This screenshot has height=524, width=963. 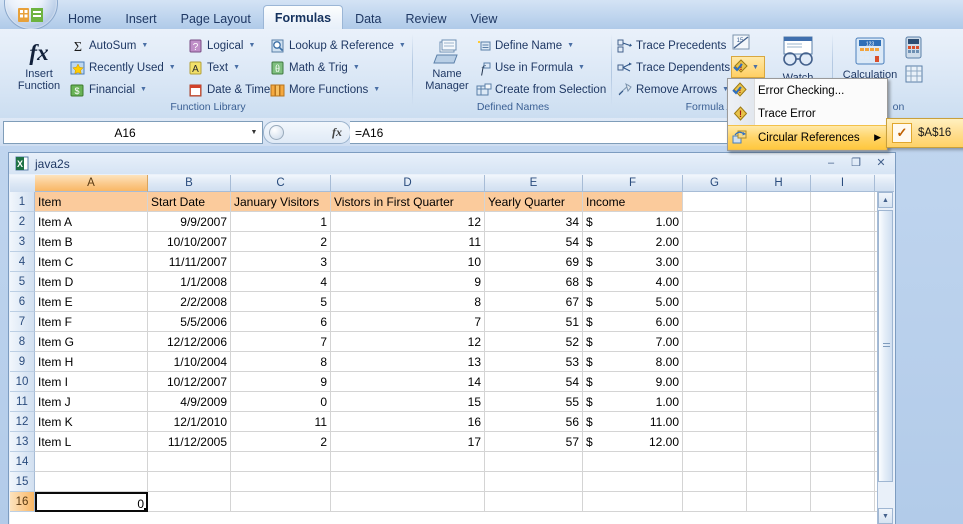 What do you see at coordinates (22, 442) in the screenshot?
I see `row-header-13: 13` at bounding box center [22, 442].